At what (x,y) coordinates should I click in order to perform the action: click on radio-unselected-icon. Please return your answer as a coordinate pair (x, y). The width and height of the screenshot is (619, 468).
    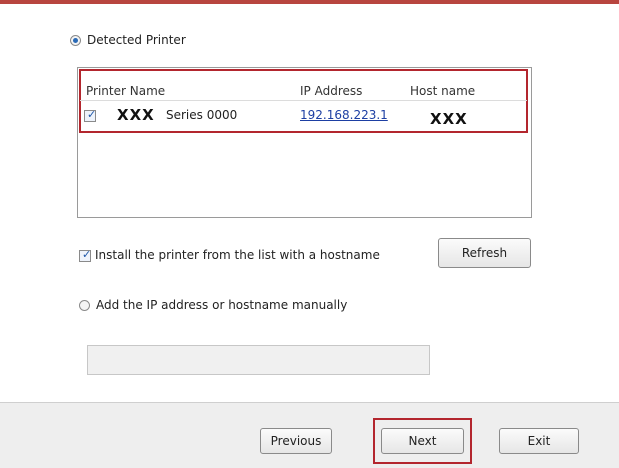
    Looking at the image, I should click on (84, 305).